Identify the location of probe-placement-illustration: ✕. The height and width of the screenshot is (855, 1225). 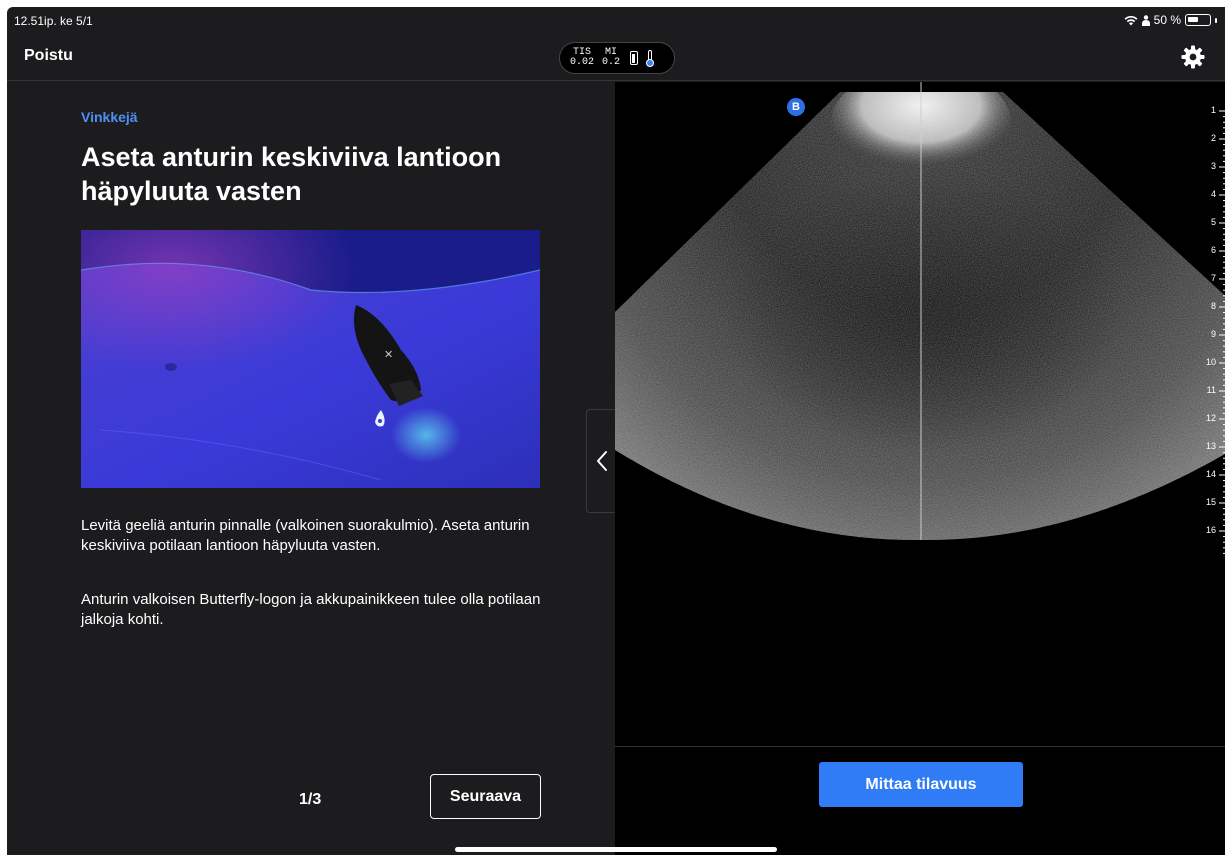
(310, 359).